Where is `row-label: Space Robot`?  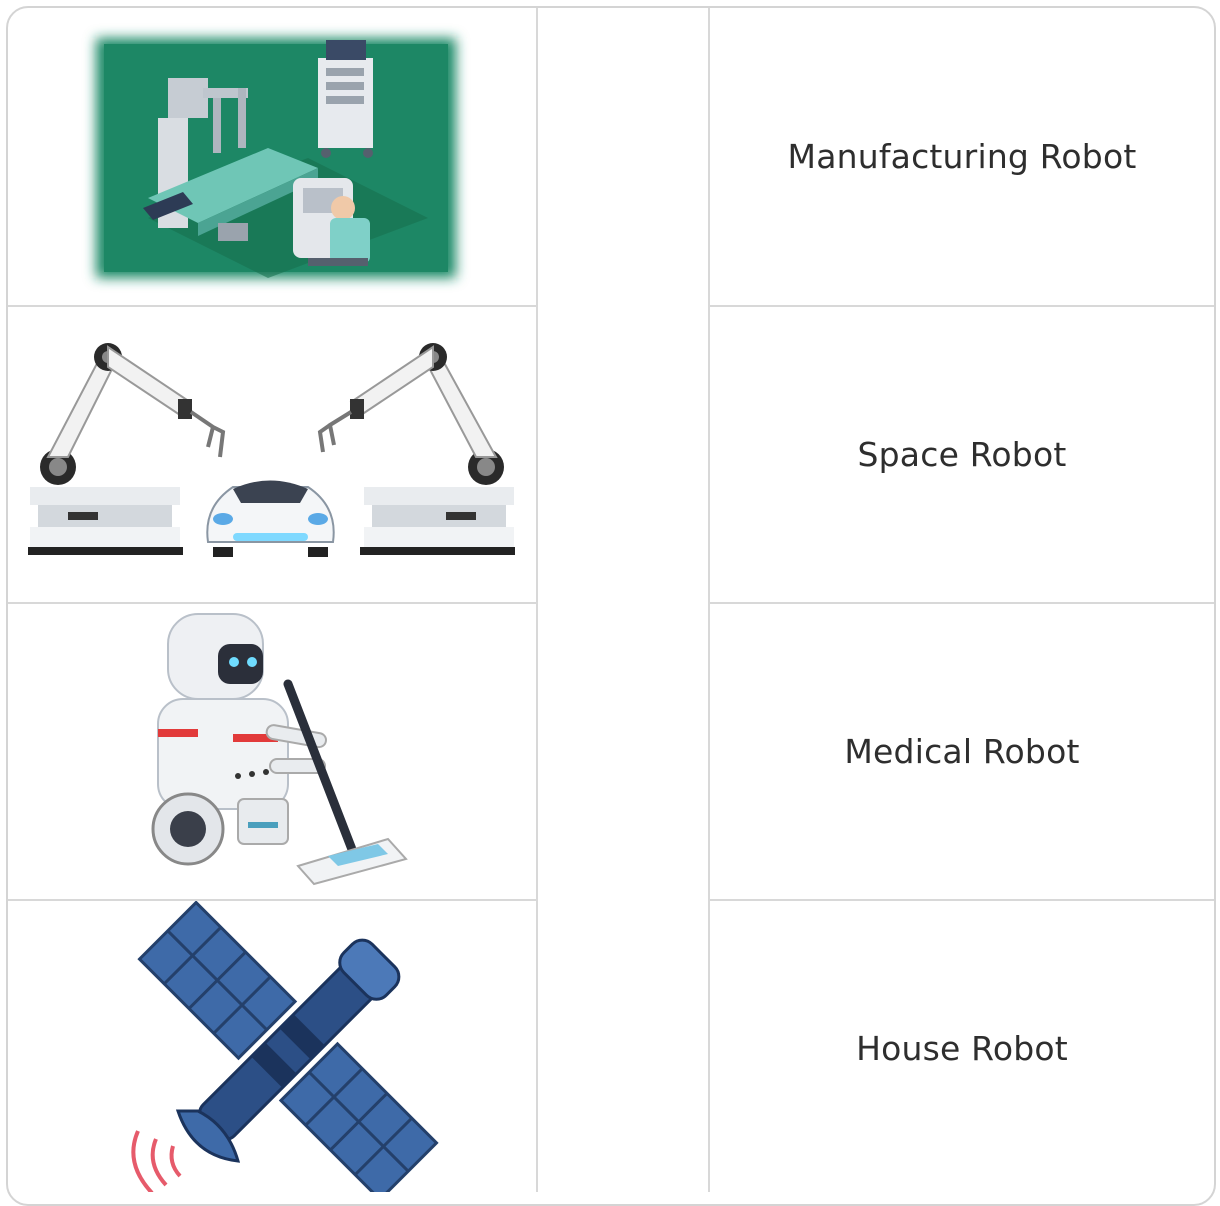 row-label: Space Robot is located at coordinates (962, 454).